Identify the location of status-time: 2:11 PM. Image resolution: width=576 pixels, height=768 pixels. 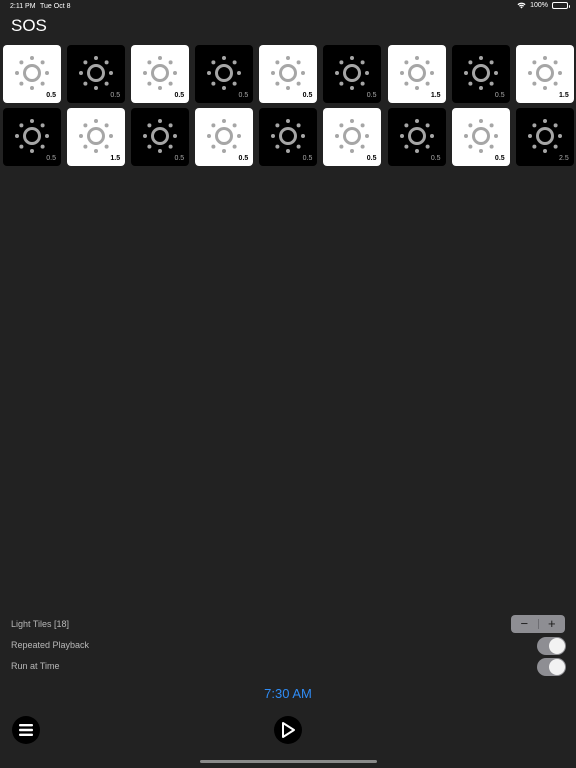
(23, 6).